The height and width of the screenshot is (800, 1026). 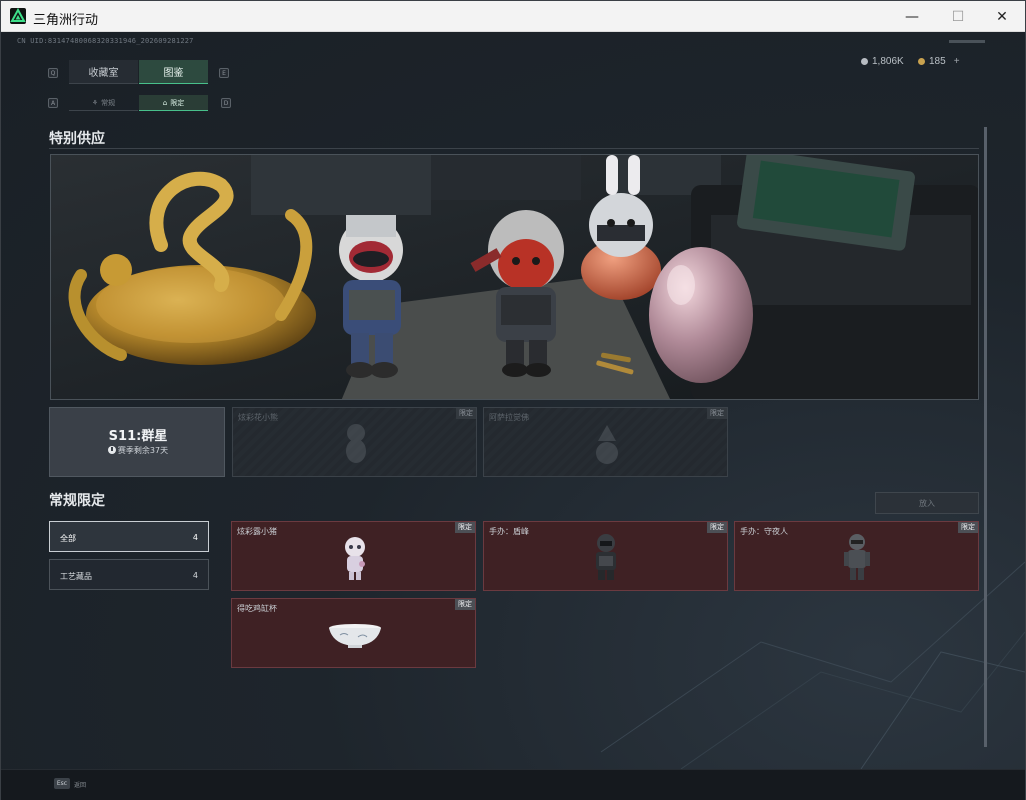 I want to click on porcelain-bowl-icon, so click(x=355, y=636).